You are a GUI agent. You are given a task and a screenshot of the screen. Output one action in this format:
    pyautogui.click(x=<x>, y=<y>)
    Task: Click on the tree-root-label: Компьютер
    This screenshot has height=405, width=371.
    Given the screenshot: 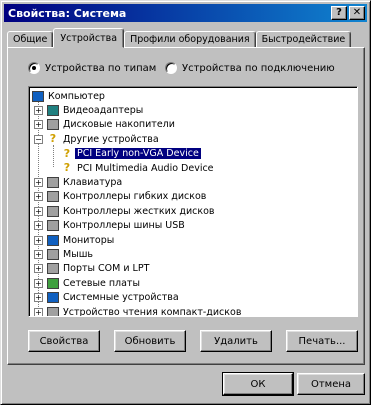 What is the action you would take?
    pyautogui.click(x=76, y=96)
    